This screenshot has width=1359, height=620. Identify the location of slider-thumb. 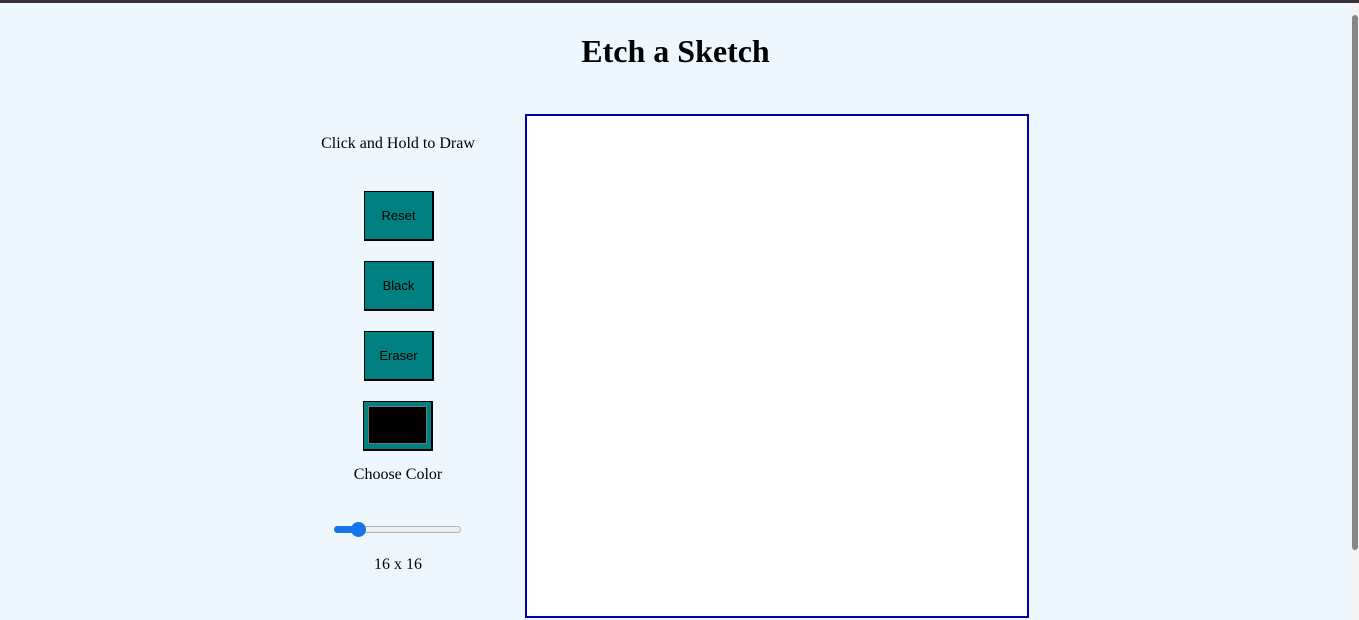
(358, 529).